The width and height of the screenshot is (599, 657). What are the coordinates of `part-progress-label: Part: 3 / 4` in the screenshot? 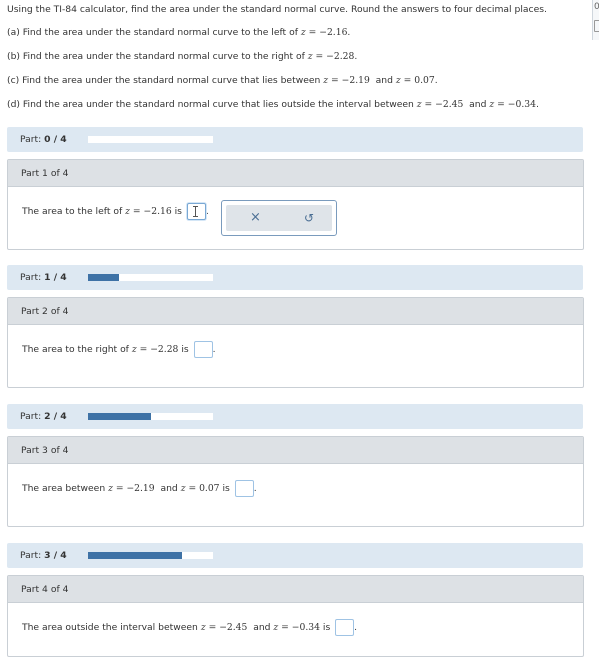 It's located at (43, 555).